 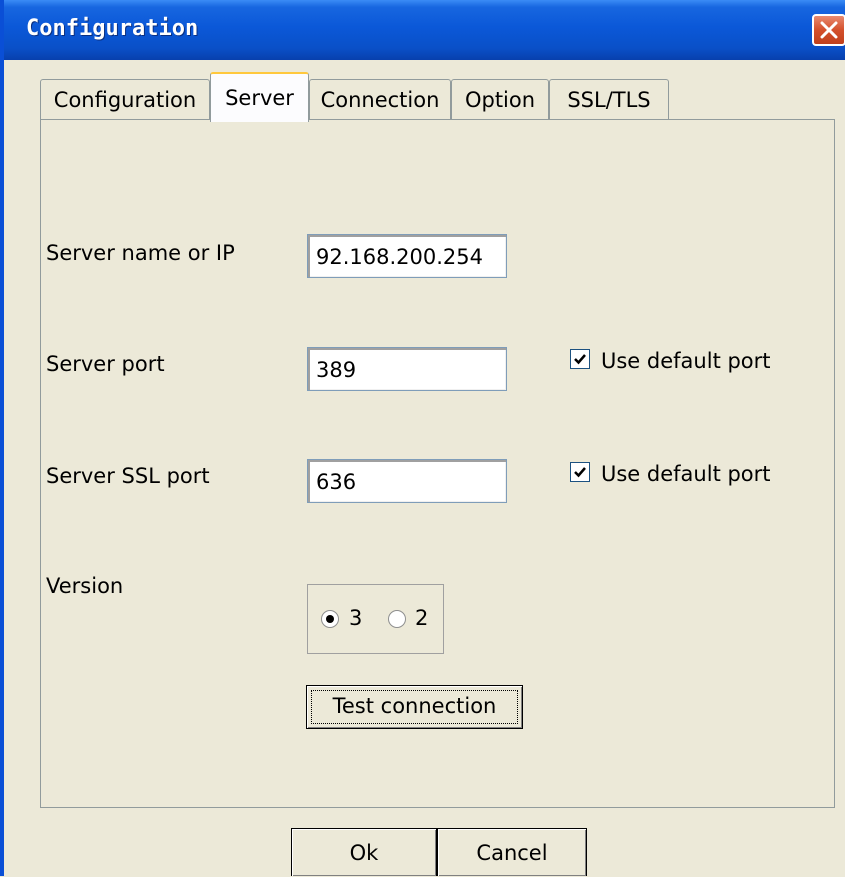 I want to click on version-2-label: 2, so click(x=421, y=618).